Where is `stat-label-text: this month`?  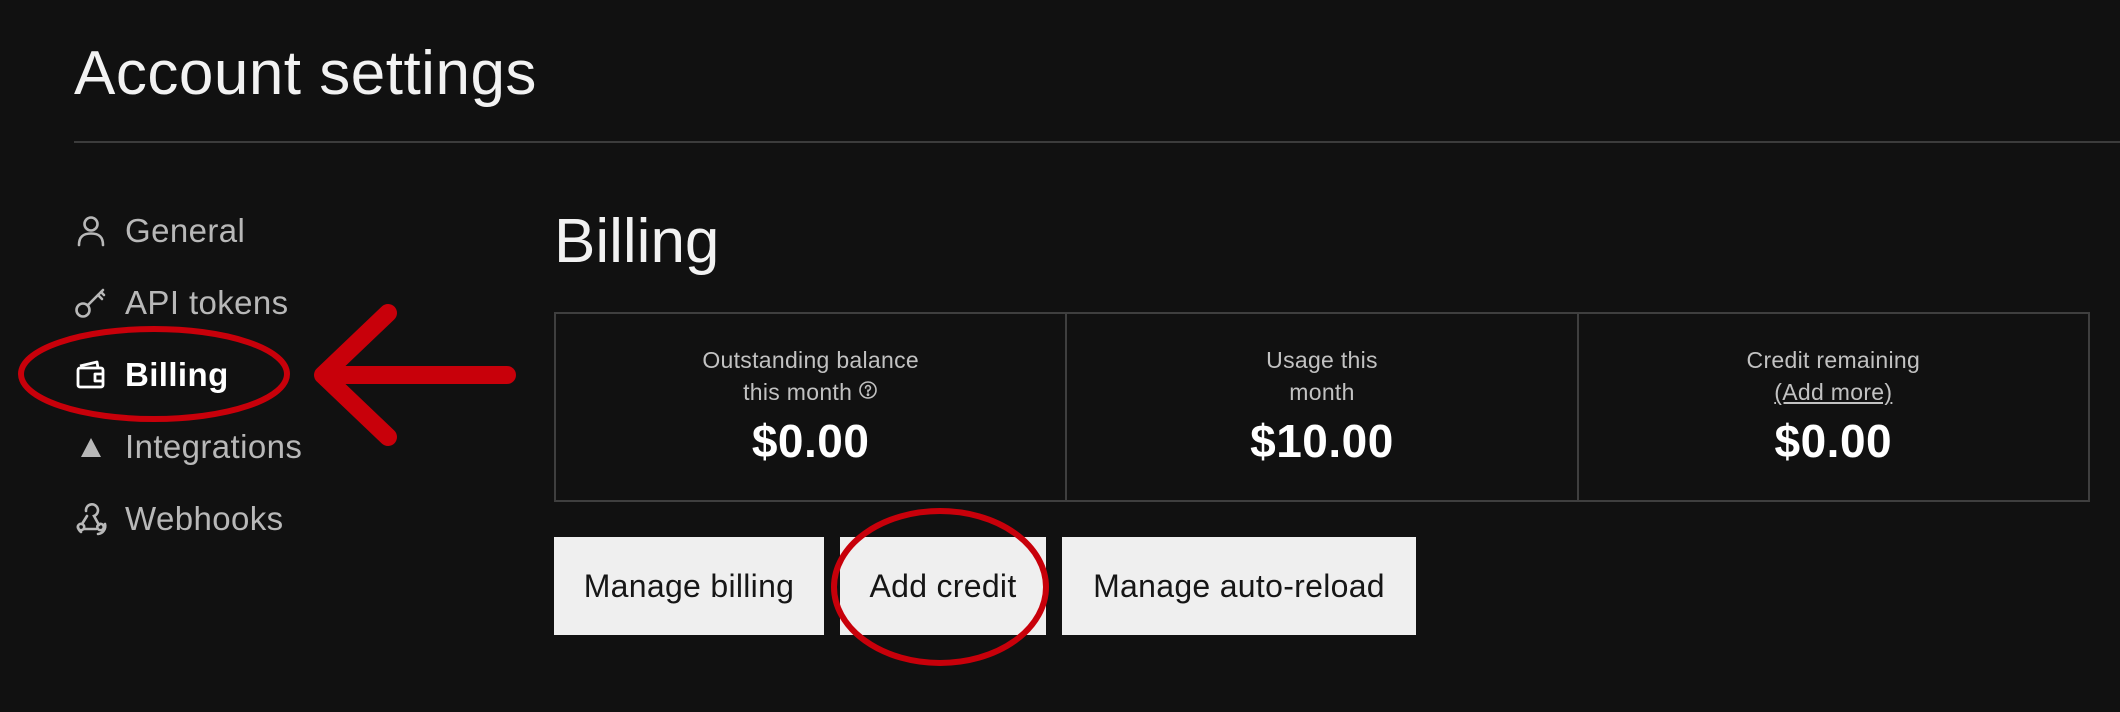
stat-label-text: this month is located at coordinates (798, 392).